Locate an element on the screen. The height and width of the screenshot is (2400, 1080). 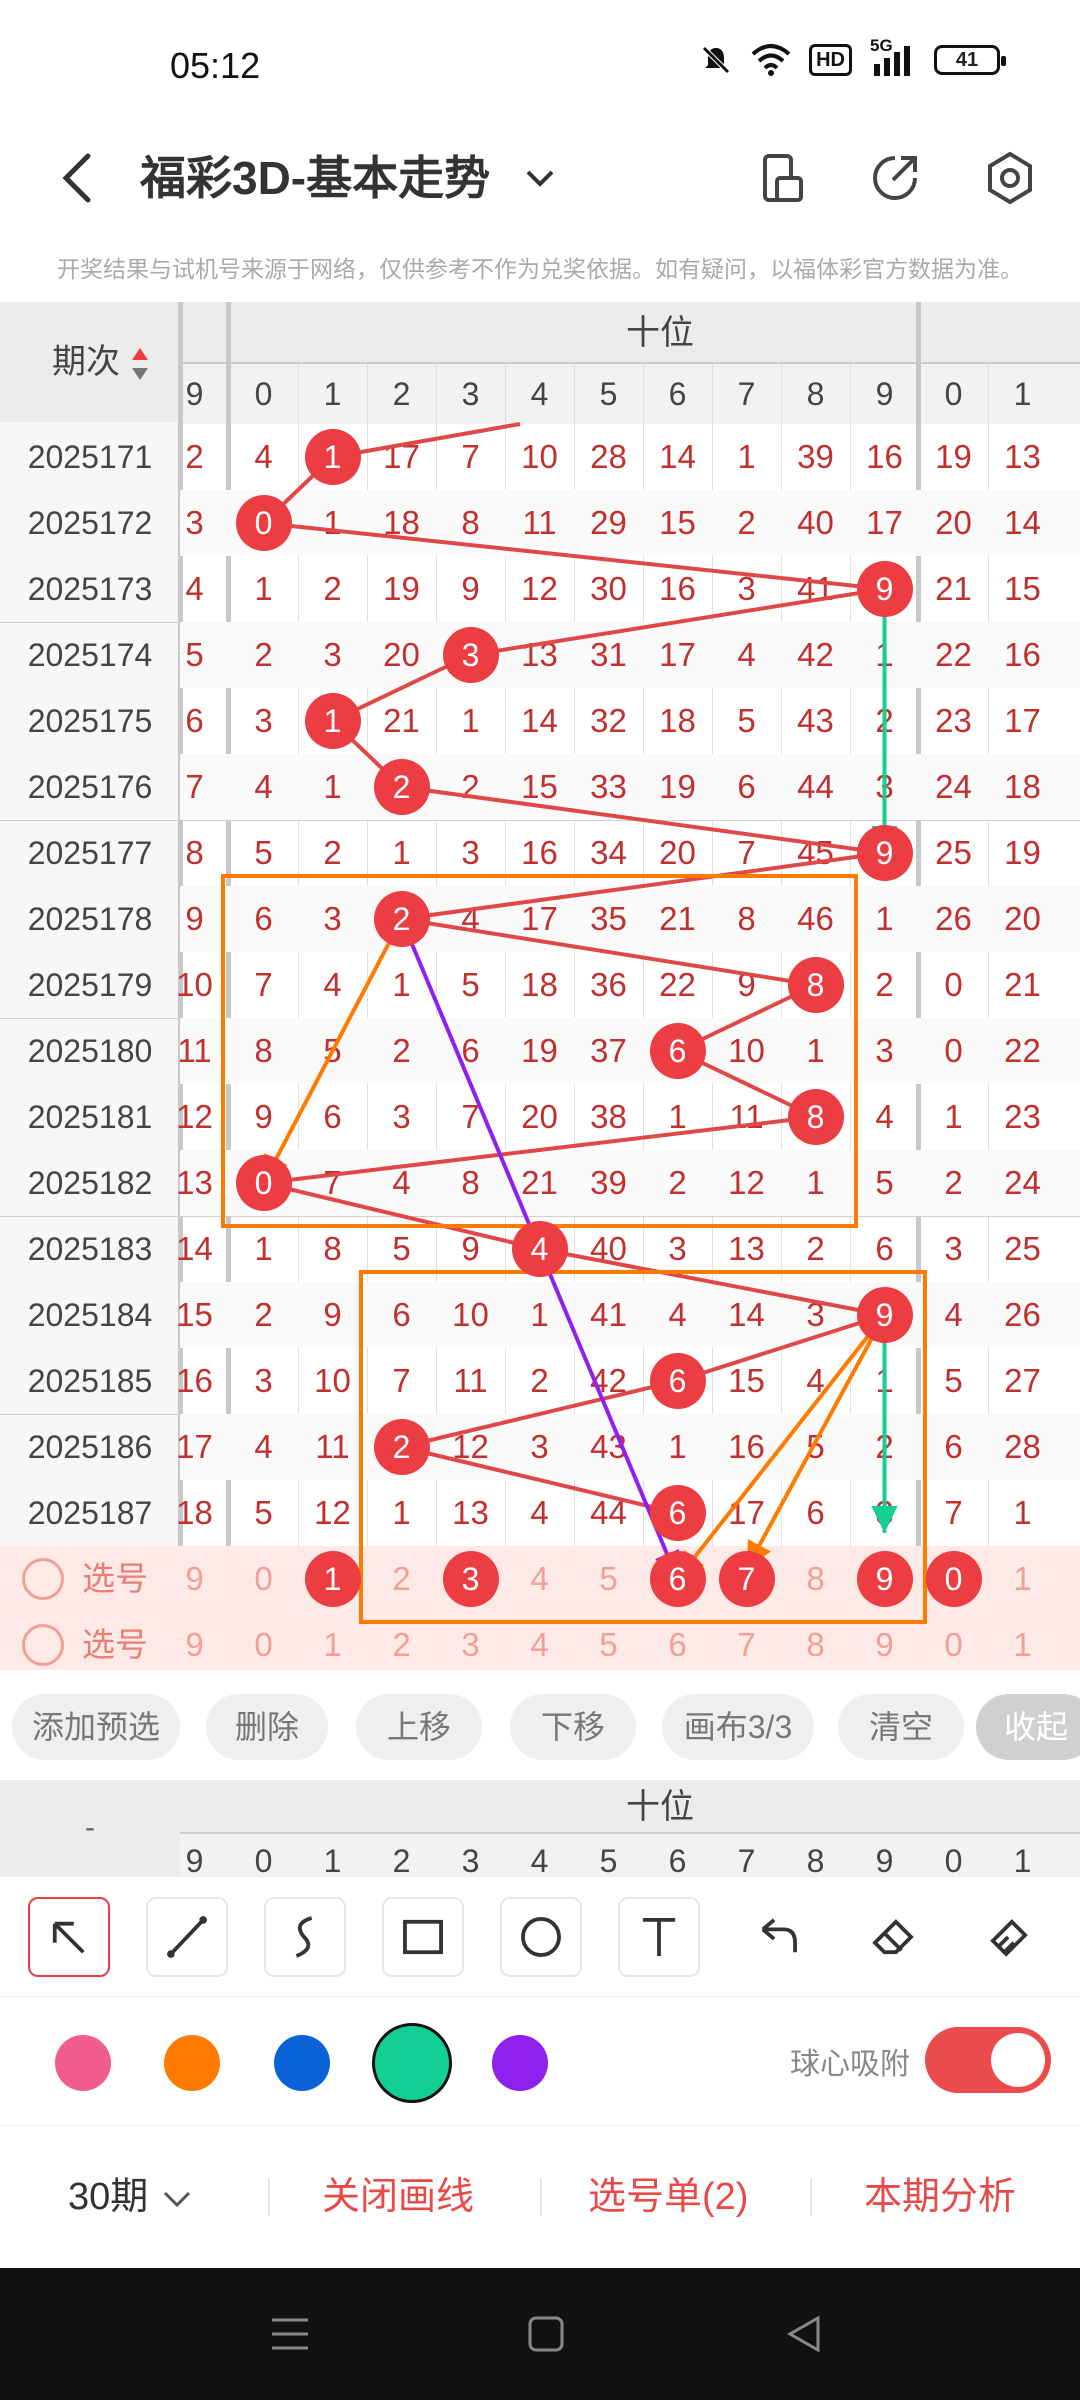
page-title: 福彩3D-基本走势 is located at coordinates (315, 178).